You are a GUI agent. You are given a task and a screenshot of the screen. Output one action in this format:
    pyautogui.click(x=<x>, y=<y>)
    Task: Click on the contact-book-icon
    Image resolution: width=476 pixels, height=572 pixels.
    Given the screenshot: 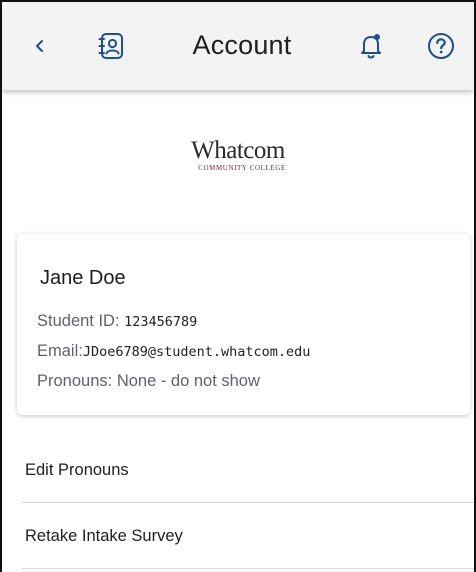 What is the action you would take?
    pyautogui.click(x=110, y=46)
    